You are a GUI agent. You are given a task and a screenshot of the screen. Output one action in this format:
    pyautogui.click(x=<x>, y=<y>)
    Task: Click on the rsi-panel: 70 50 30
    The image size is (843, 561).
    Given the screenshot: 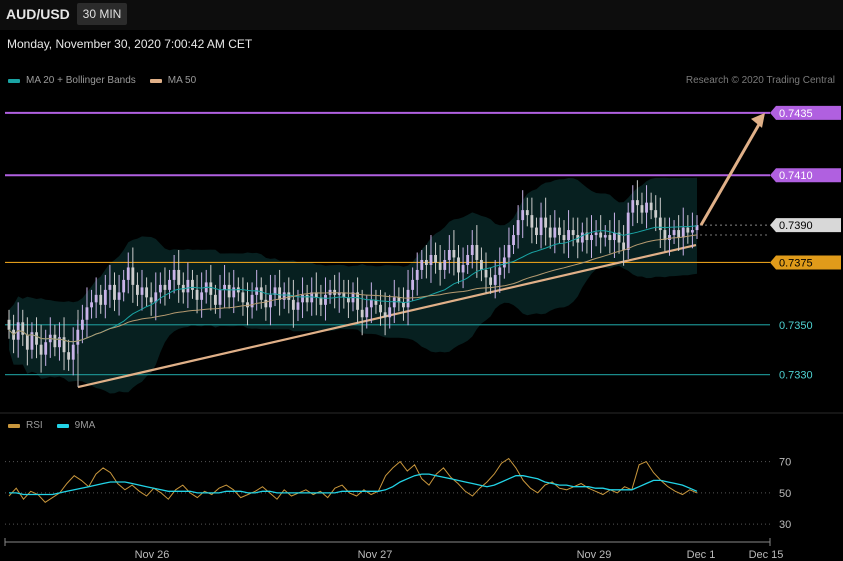 What is the action you would take?
    pyautogui.click(x=398, y=494)
    